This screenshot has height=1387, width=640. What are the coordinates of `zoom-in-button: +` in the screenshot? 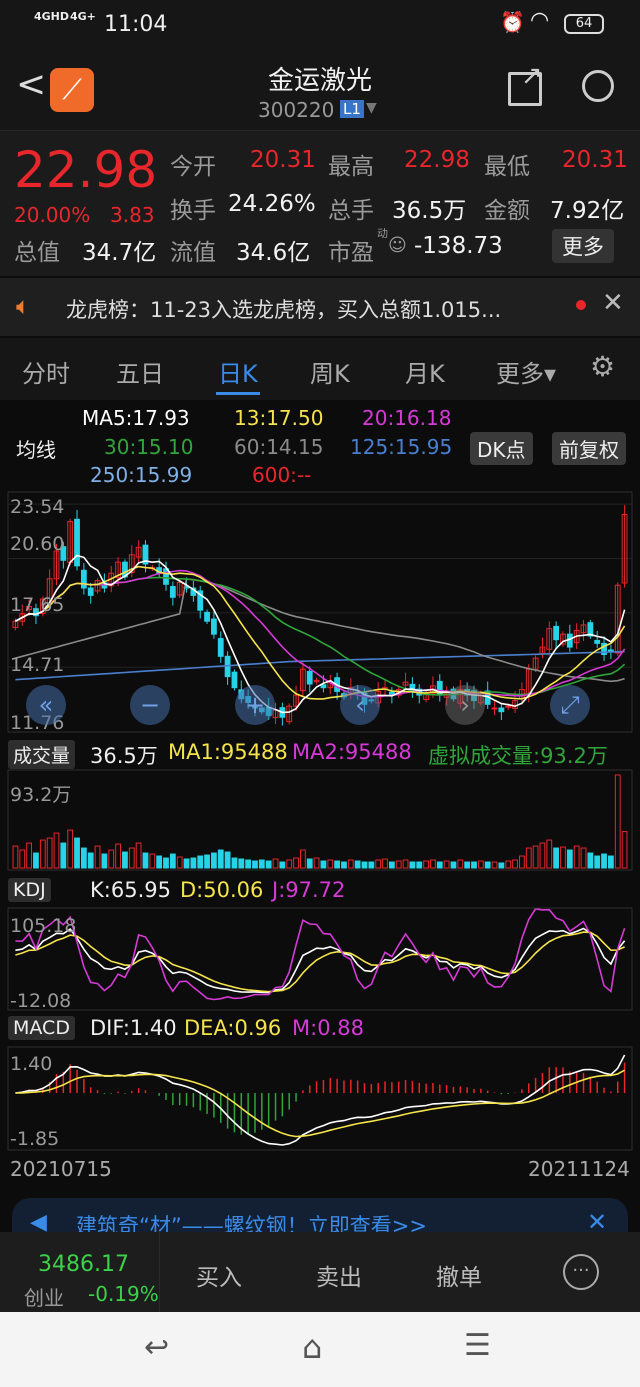 It's located at (255, 705).